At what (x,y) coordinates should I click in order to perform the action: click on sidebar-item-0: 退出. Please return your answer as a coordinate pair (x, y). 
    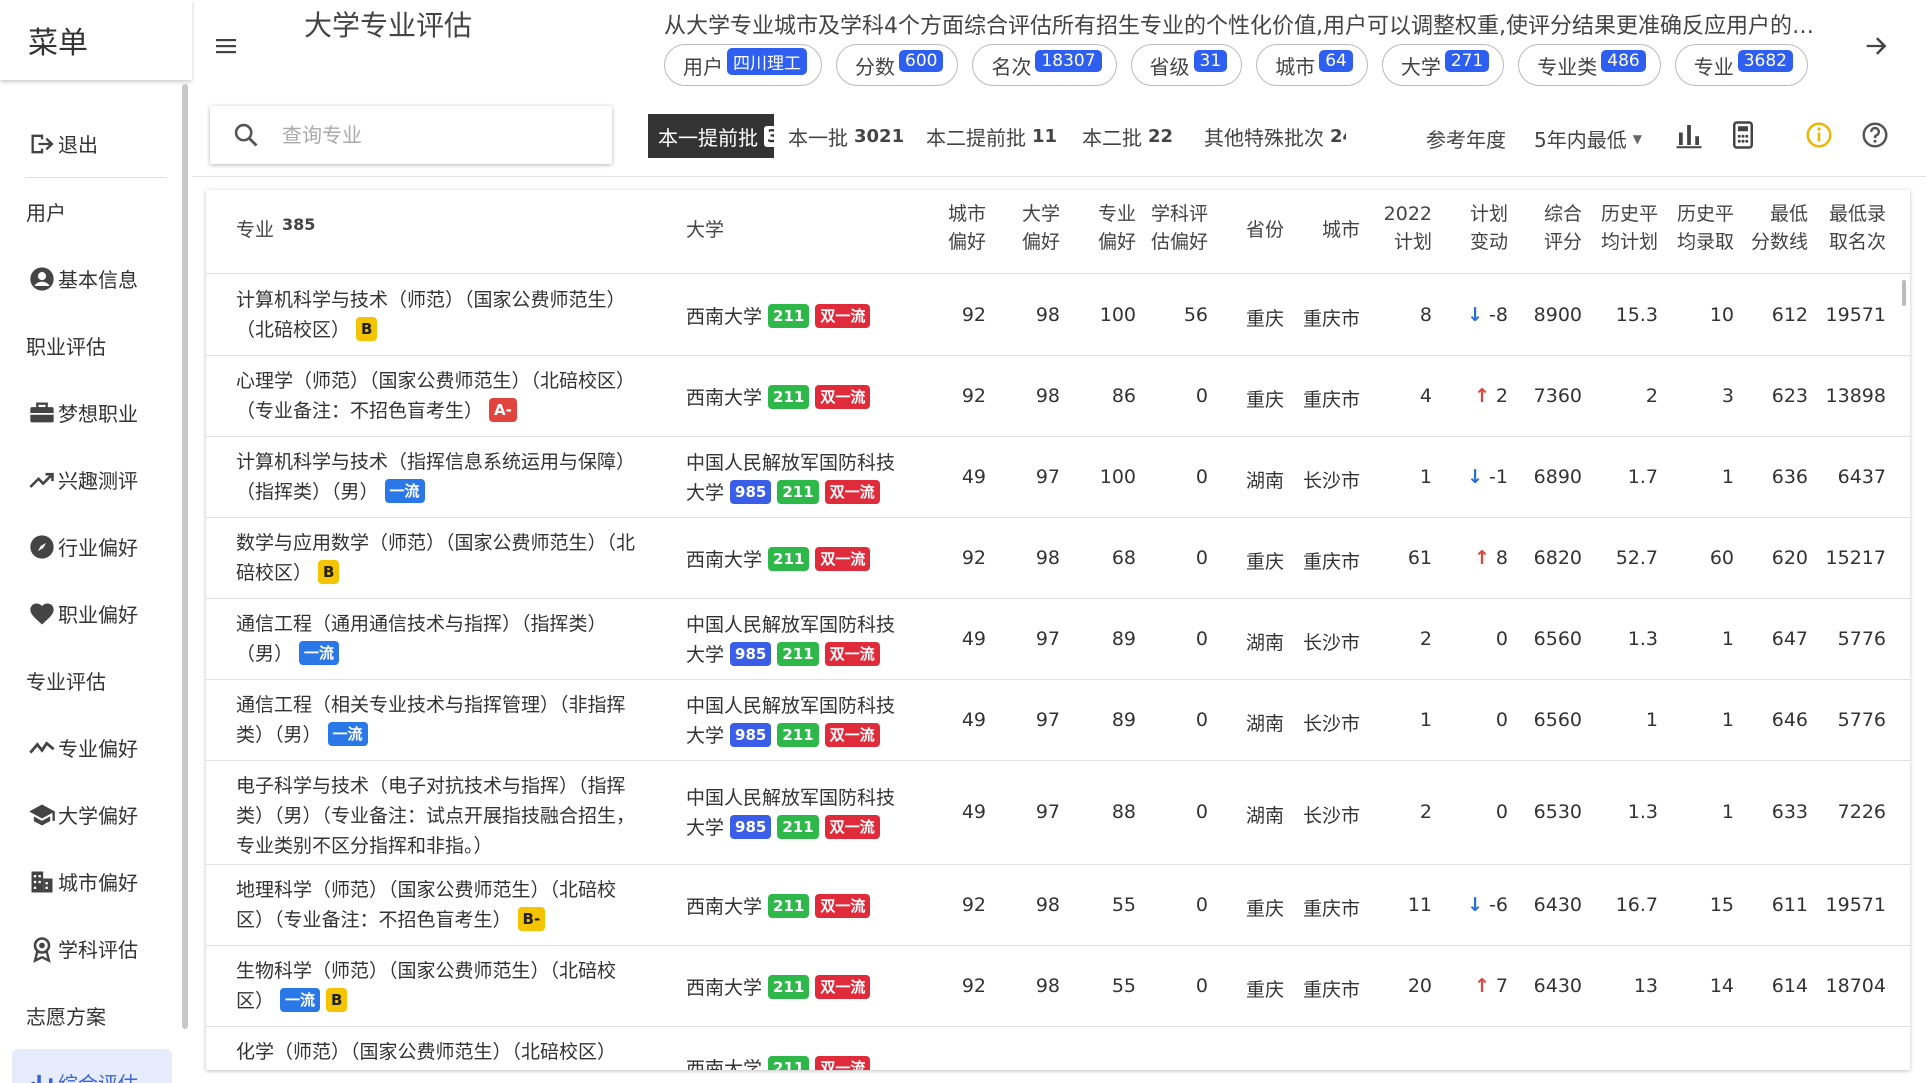
    Looking at the image, I should click on (90, 143).